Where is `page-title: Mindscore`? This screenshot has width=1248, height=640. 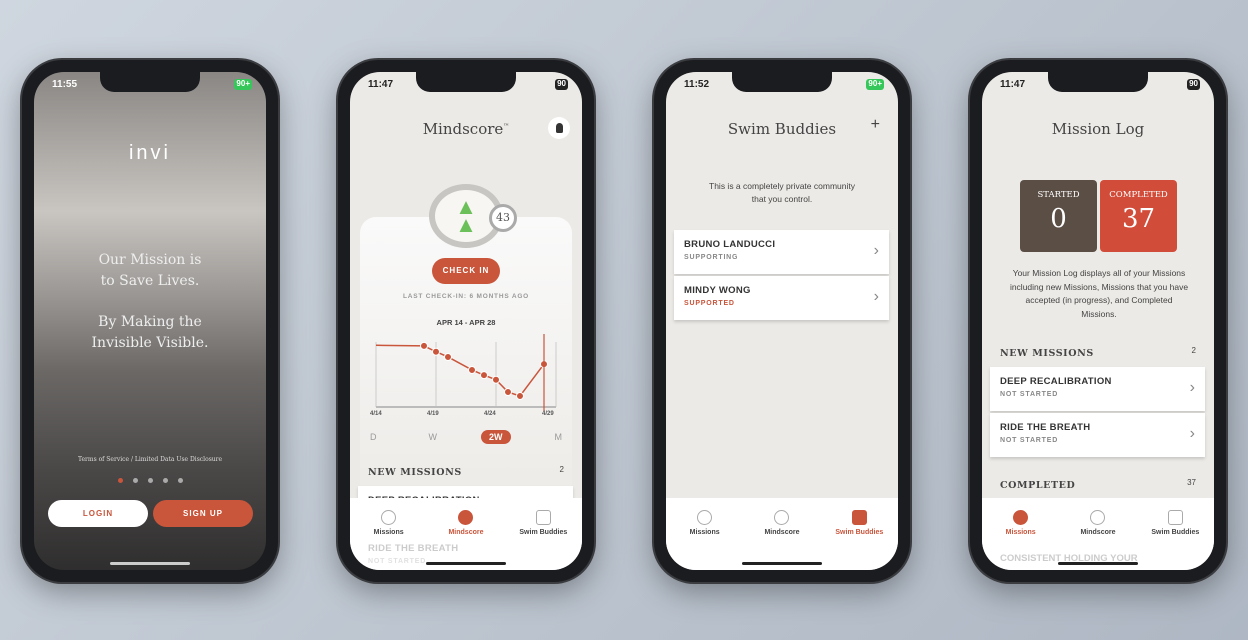
page-title: Mindscore is located at coordinates (463, 129).